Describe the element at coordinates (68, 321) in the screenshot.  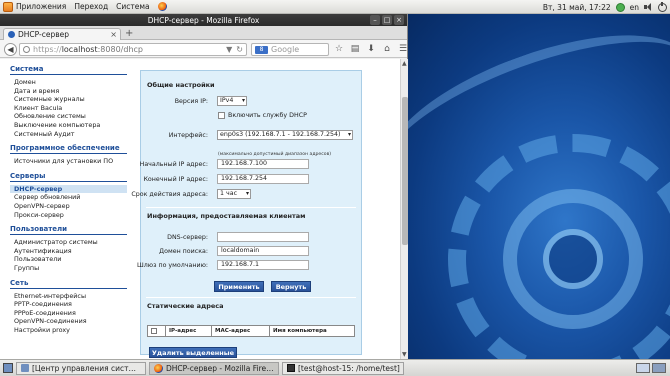
I see `sidebar-item: OpenVPN-соединения` at that location.